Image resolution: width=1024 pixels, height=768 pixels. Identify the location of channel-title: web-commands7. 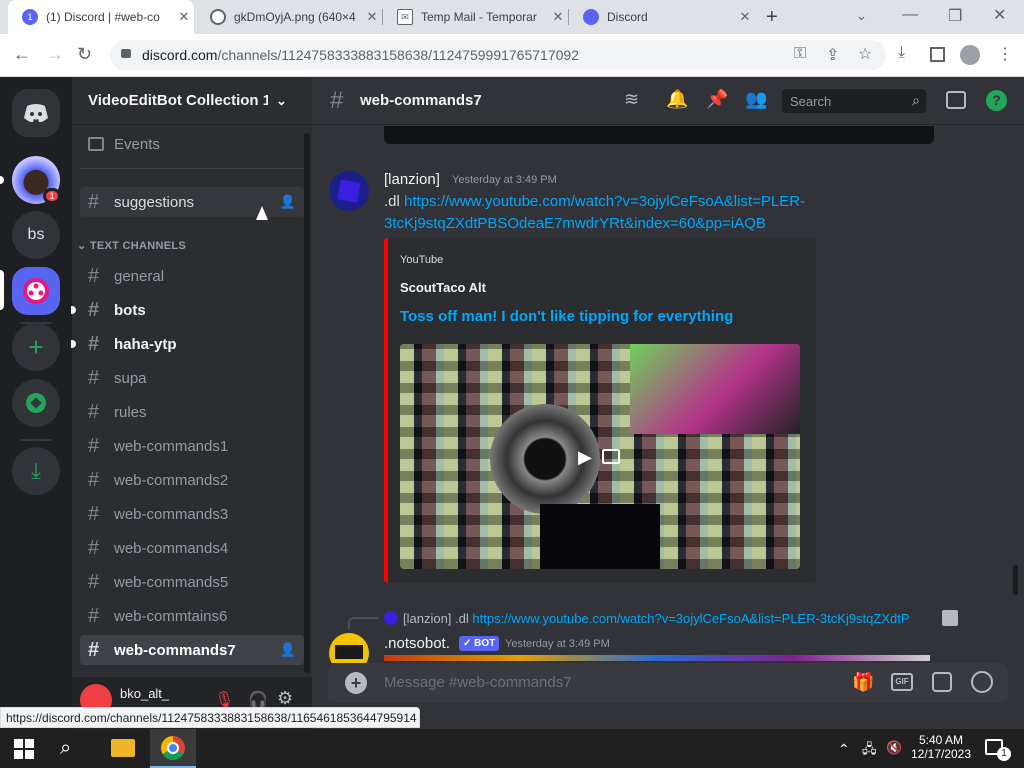
(421, 100).